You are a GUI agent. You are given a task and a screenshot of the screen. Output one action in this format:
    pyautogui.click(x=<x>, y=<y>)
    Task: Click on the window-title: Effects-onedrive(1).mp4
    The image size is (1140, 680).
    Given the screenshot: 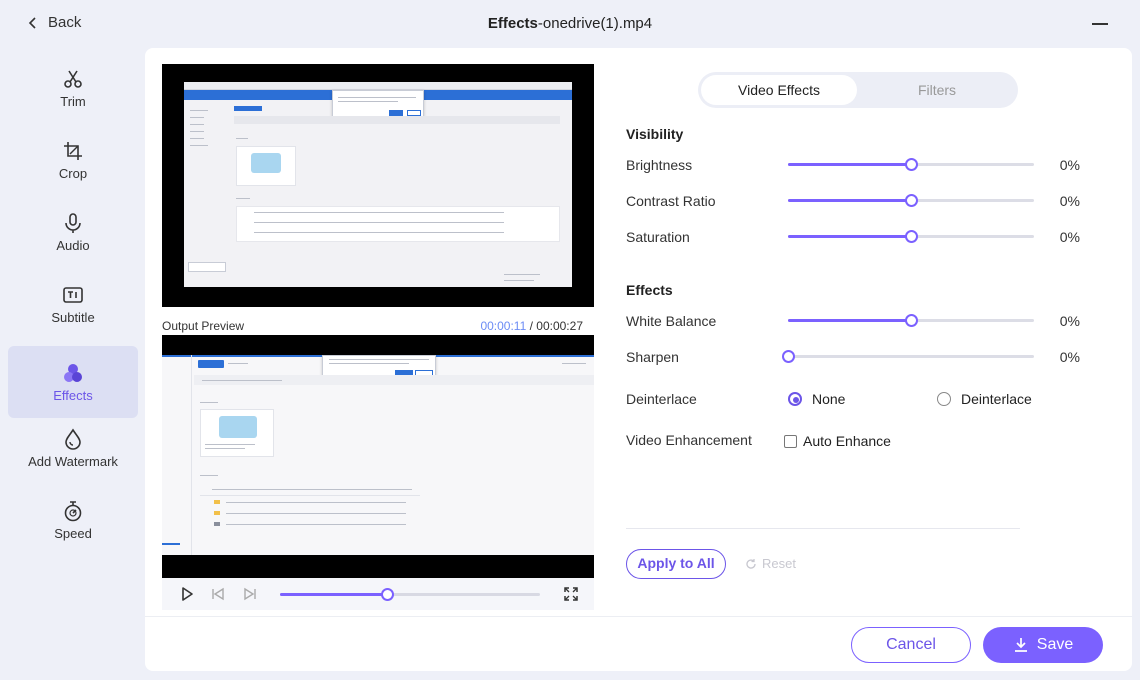 What is the action you would take?
    pyautogui.click(x=570, y=23)
    